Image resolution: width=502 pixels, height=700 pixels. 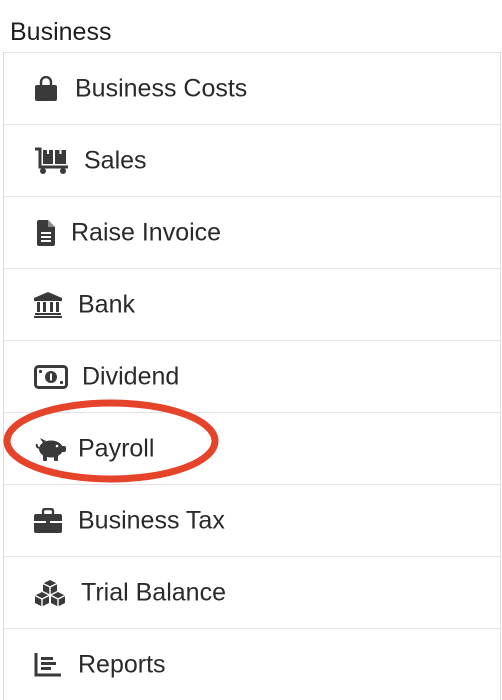 What do you see at coordinates (48, 520) in the screenshot?
I see `briefcase-icon` at bounding box center [48, 520].